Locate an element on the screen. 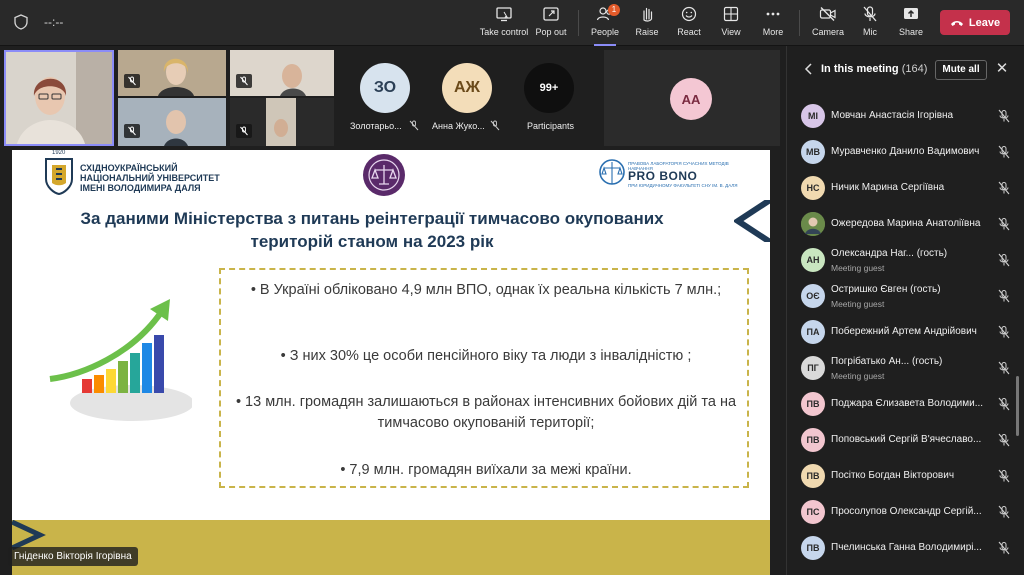 The height and width of the screenshot is (575, 1024). university-name-line: СХІДНОУКРАЇНСЬКИЙ is located at coordinates (129, 168).